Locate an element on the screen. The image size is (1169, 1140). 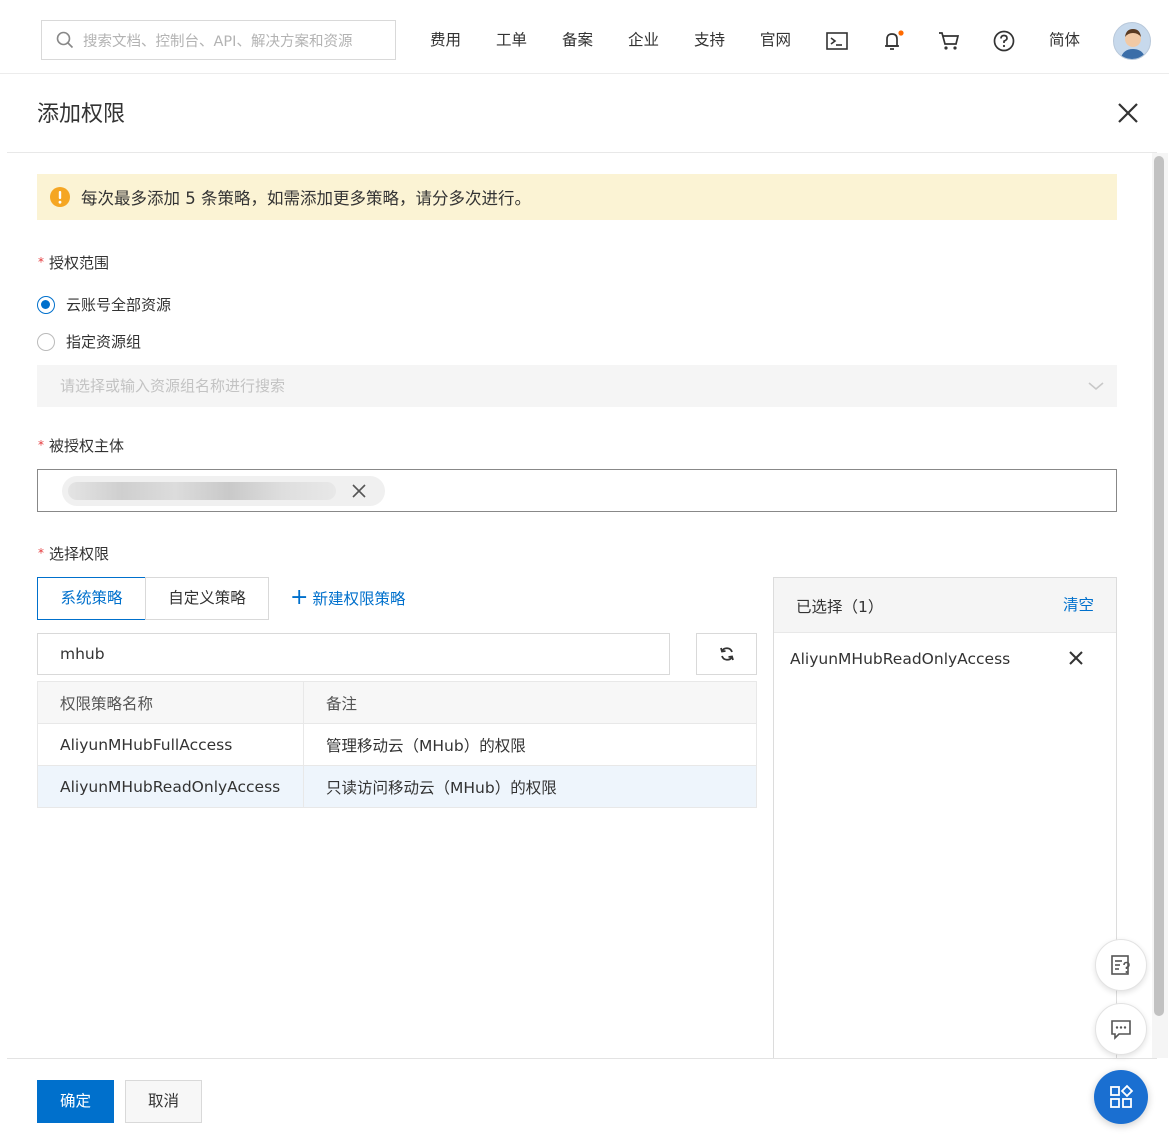
feedback-button is located at coordinates (1121, 965).